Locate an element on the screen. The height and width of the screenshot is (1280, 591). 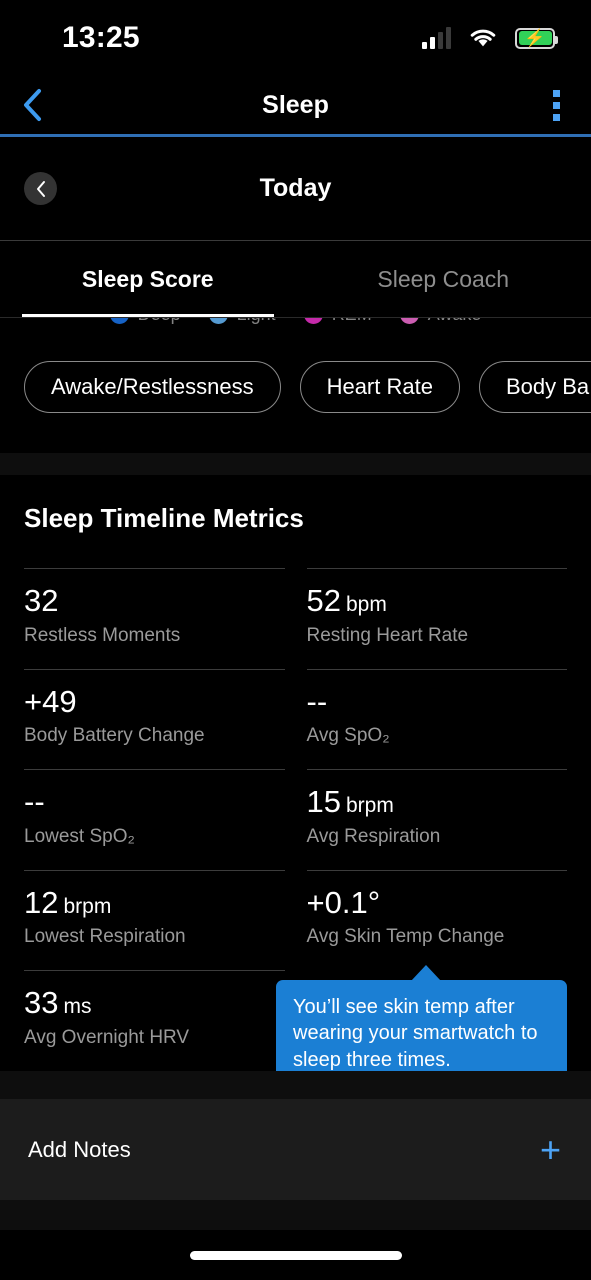
metric-label: Avg Overnight HRV is located at coordinates (107, 1037).